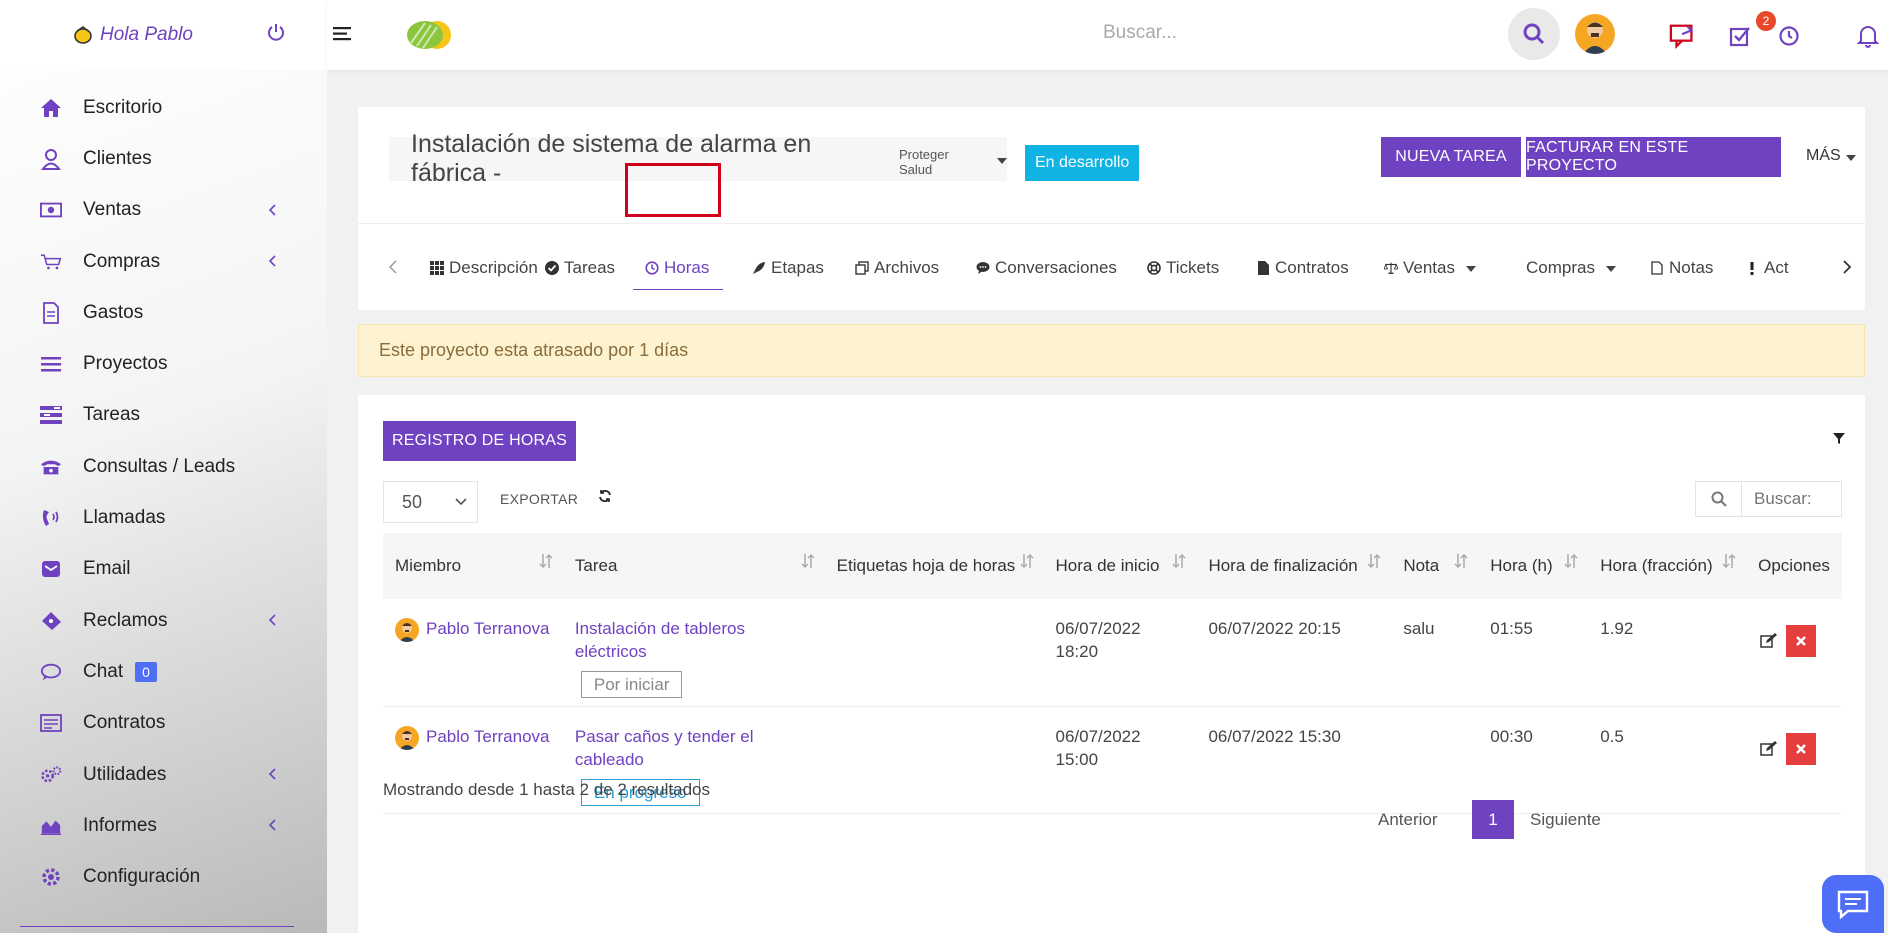 The height and width of the screenshot is (933, 1888). What do you see at coordinates (1451, 157) in the screenshot?
I see `new-task-button: NUEVA TAREA` at bounding box center [1451, 157].